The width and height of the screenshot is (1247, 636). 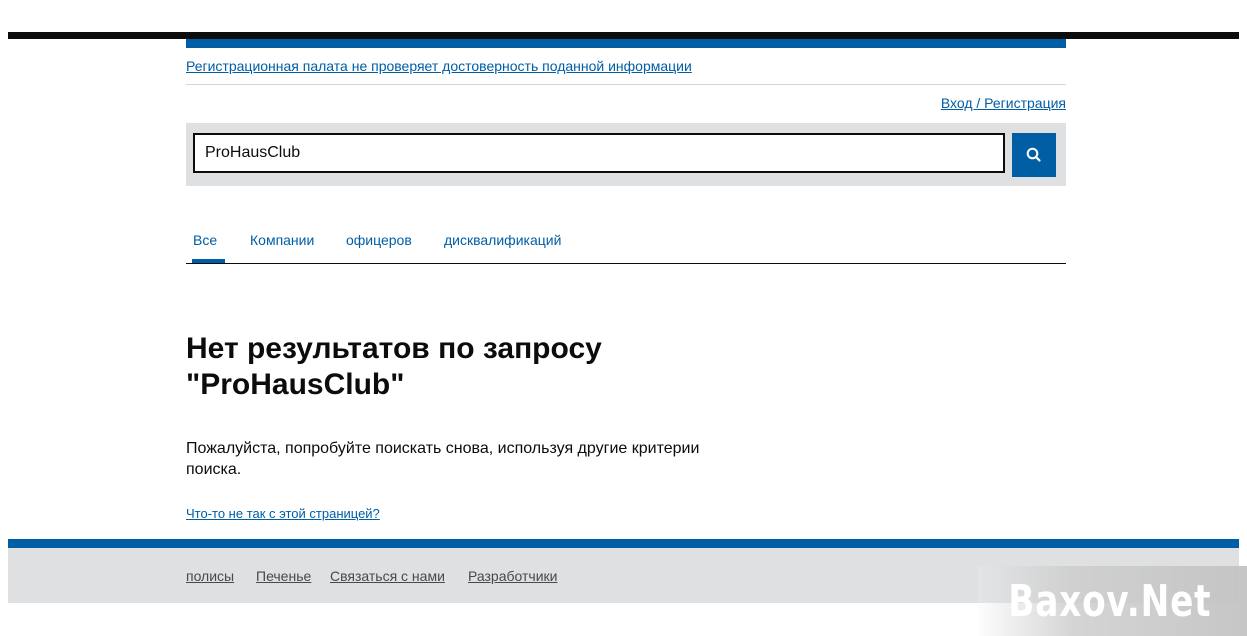 What do you see at coordinates (626, 248) in the screenshot?
I see `results-tabs: Все Компании офицеров дисквалификаций` at bounding box center [626, 248].